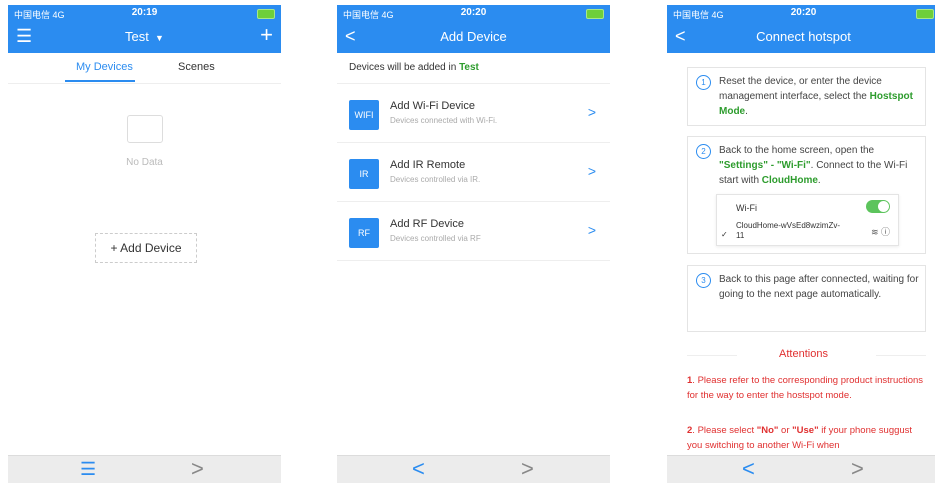  Describe the element at coordinates (724, 234) in the screenshot. I see `checkmark-icon: ✓` at that location.